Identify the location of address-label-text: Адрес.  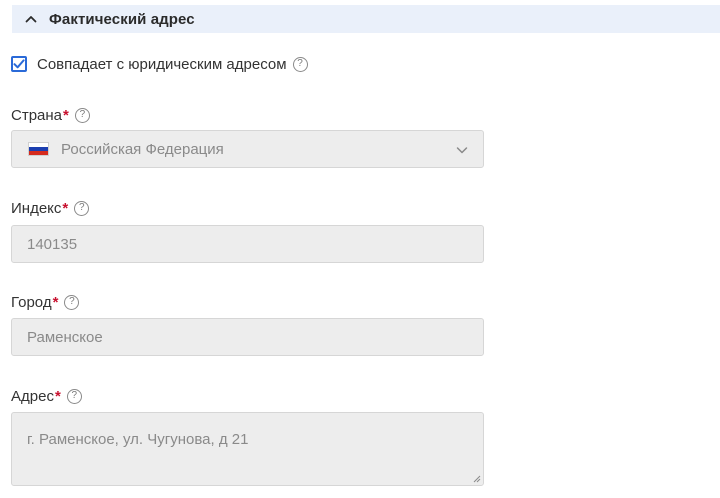
(32, 396).